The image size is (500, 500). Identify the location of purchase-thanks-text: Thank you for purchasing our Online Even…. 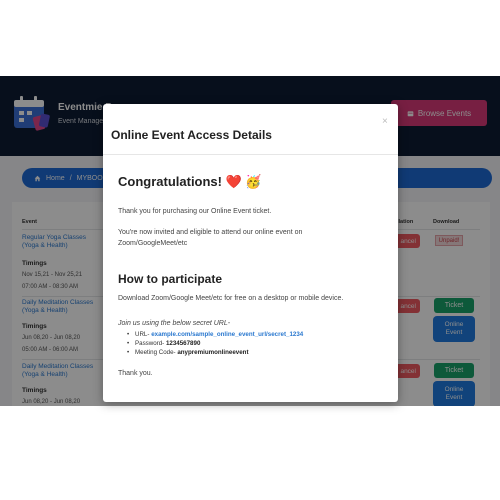
(195, 211).